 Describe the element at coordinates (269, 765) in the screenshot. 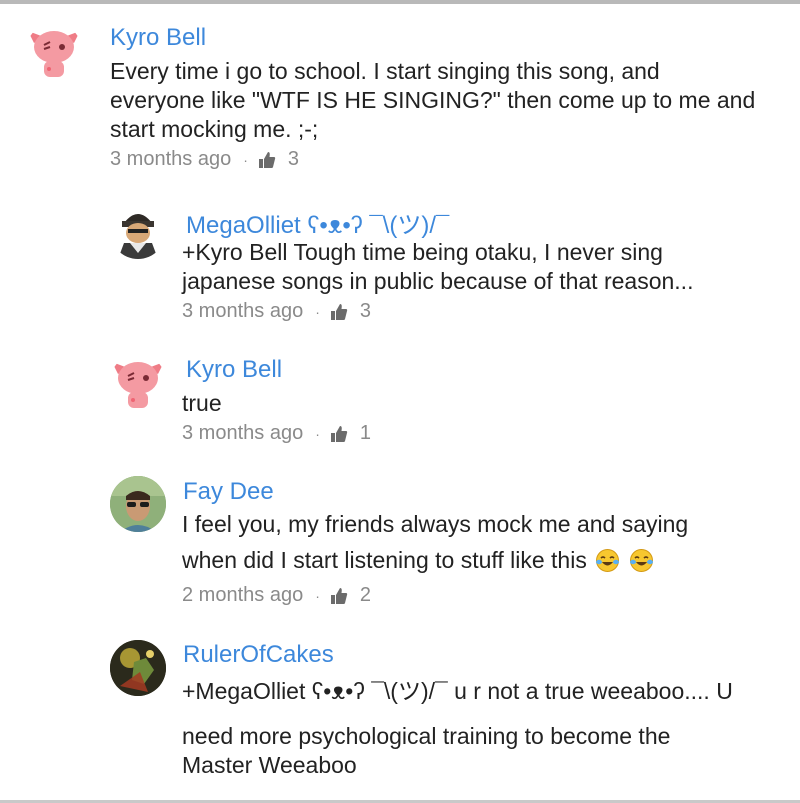

I see `comment-text-line: Master Weeaboo` at that location.